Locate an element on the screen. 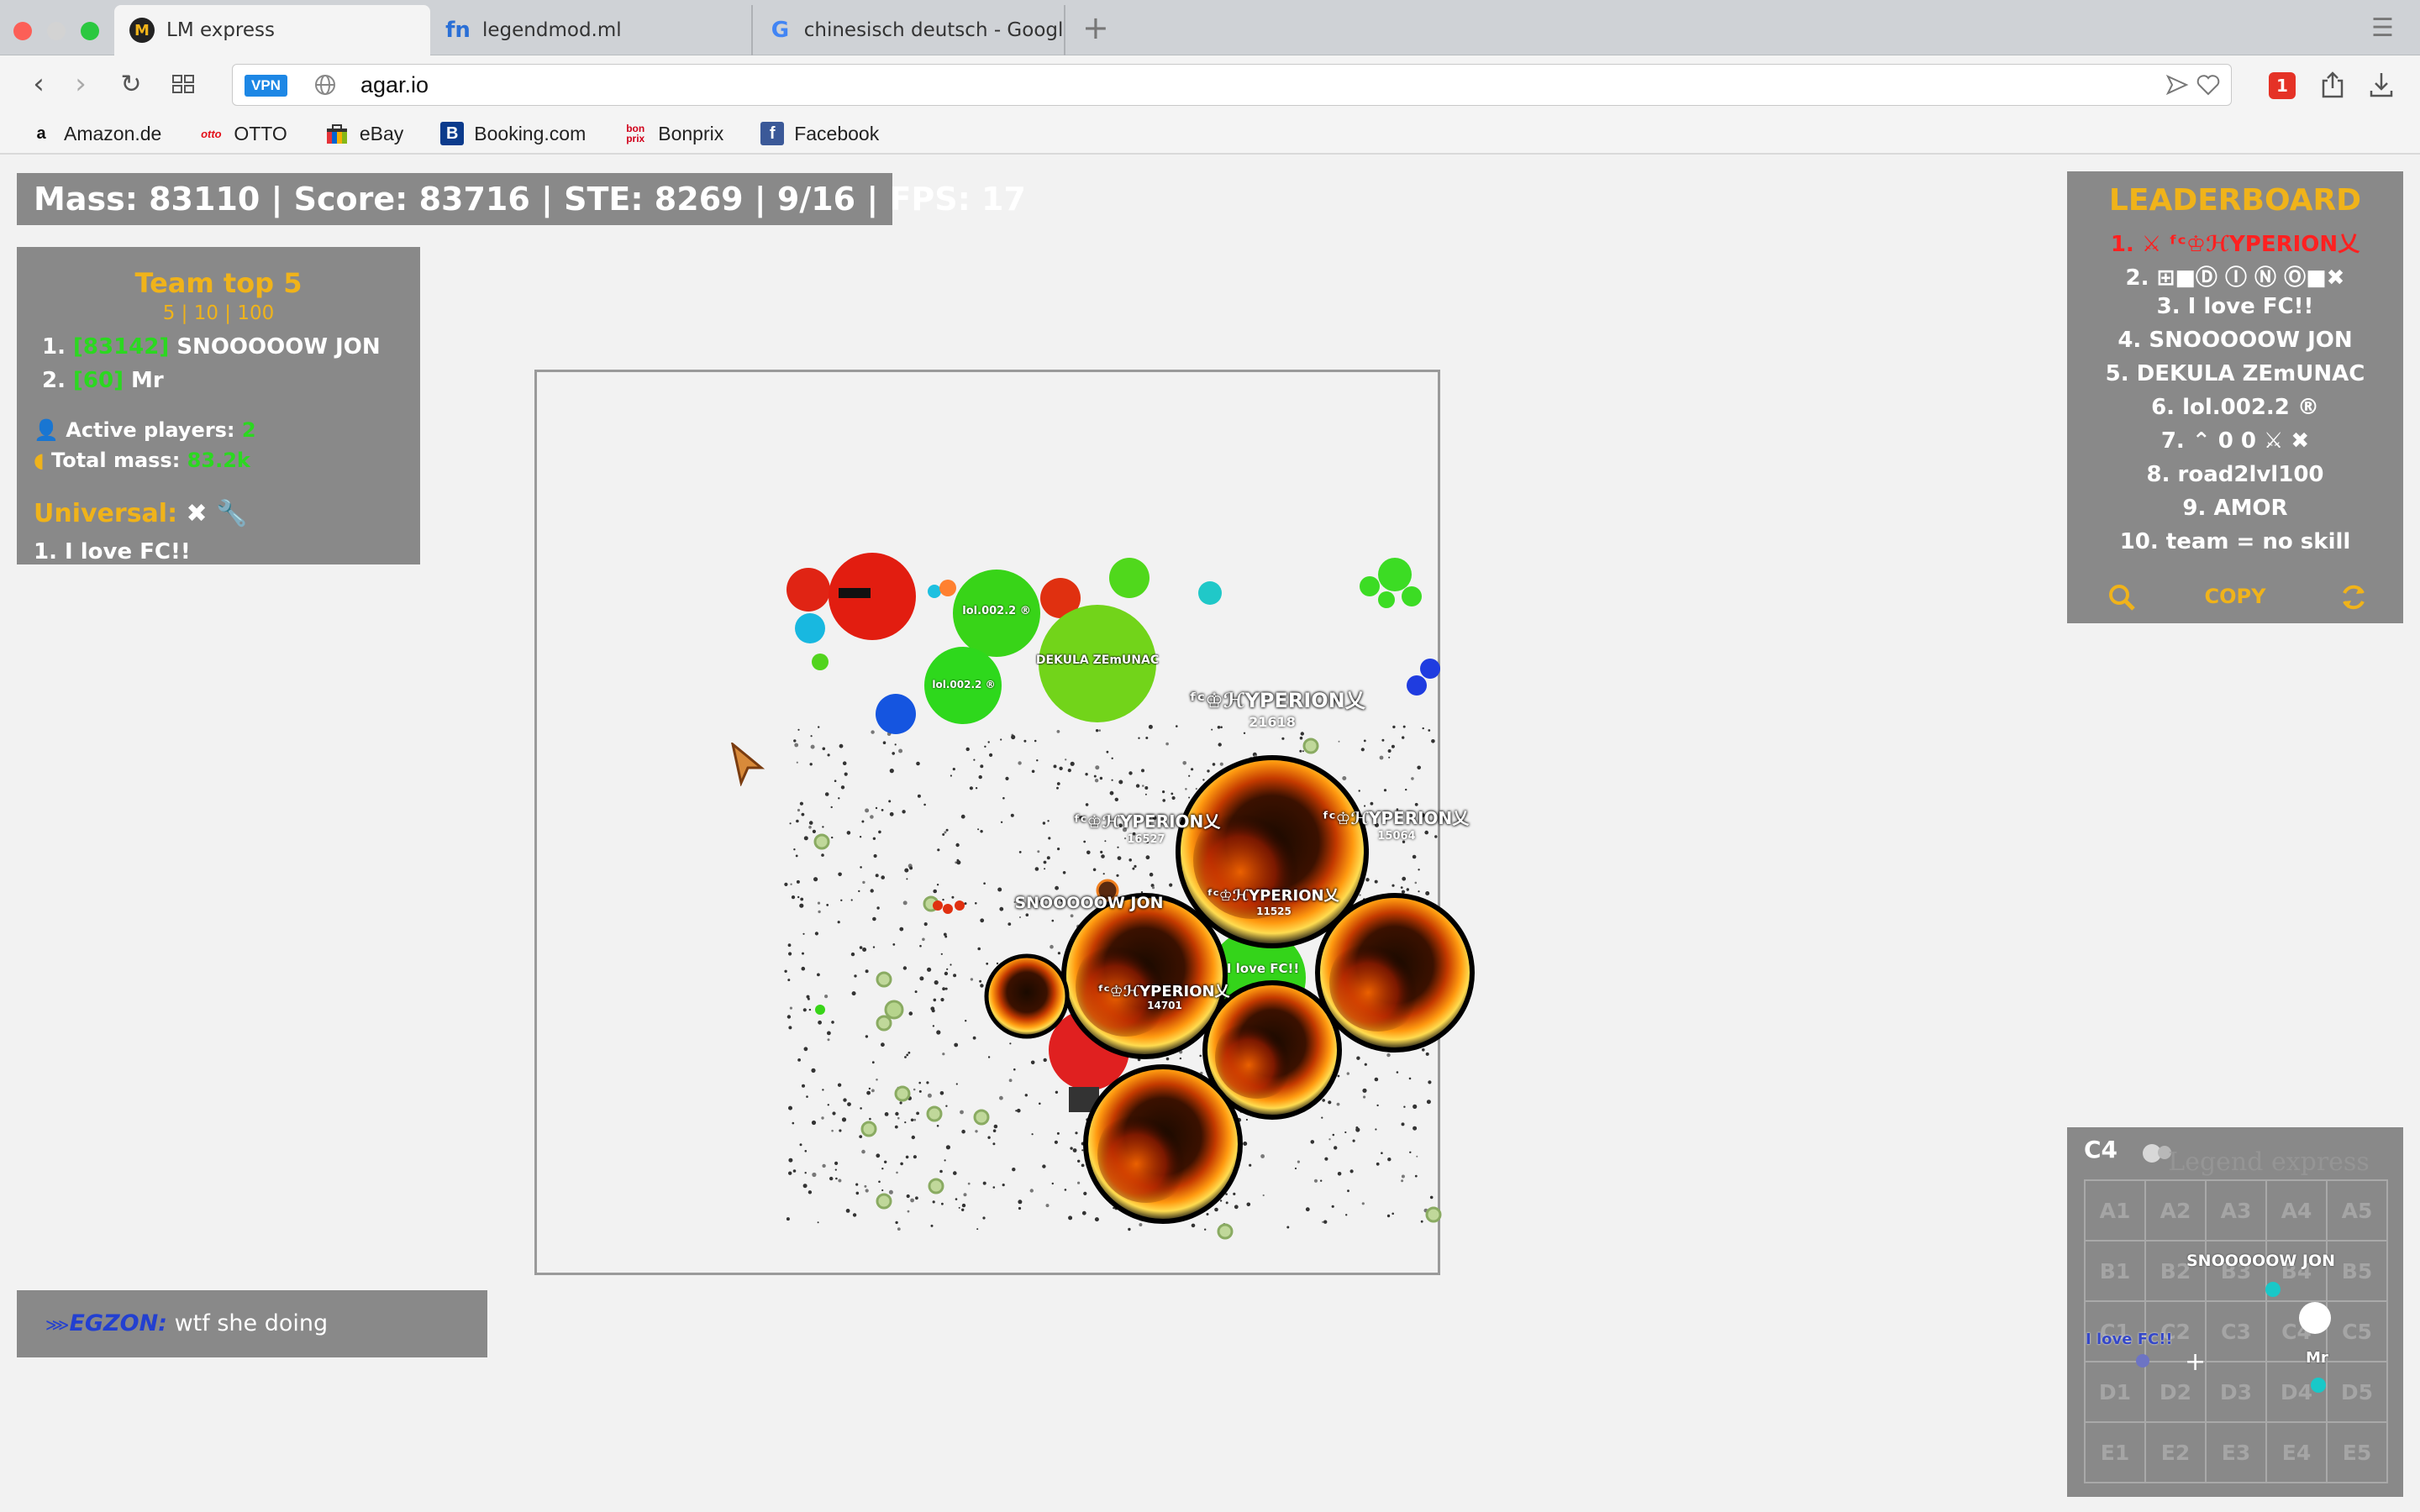  send-icon is located at coordinates (2177, 86).